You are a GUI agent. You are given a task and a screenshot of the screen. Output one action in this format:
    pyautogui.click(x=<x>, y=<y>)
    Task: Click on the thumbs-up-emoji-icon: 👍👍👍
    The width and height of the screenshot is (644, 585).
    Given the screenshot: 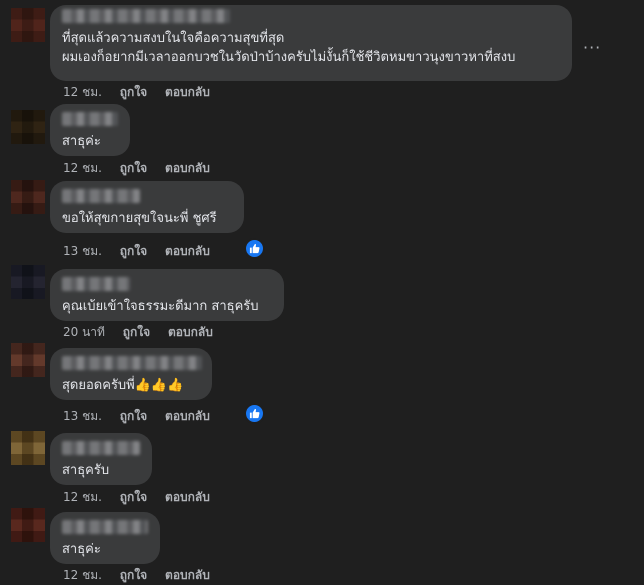 What is the action you would take?
    pyautogui.click(x=159, y=385)
    